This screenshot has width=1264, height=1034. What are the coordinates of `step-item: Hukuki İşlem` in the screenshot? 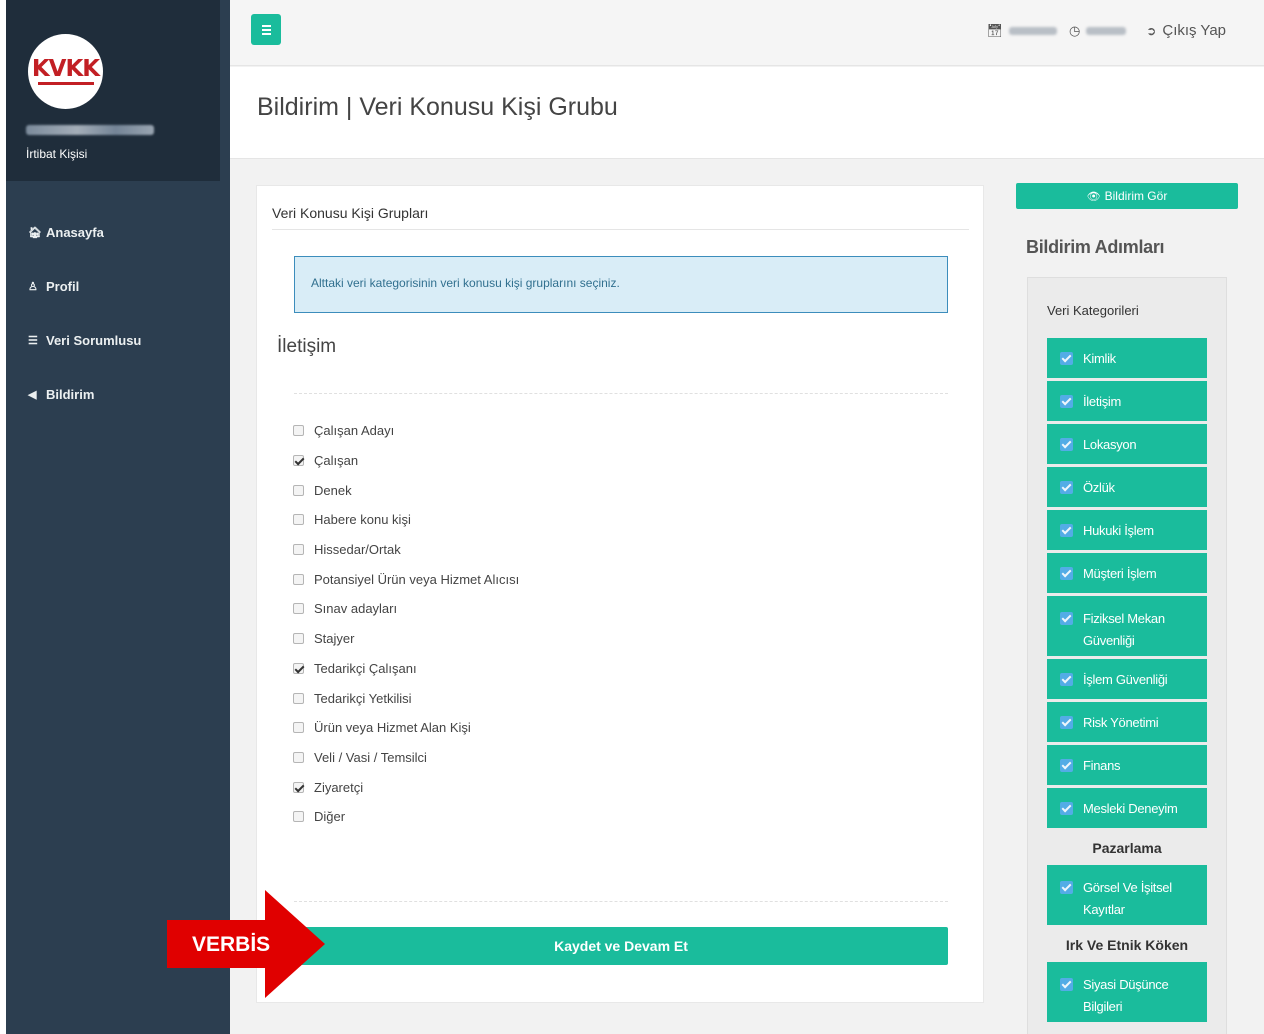 It's located at (1127, 530).